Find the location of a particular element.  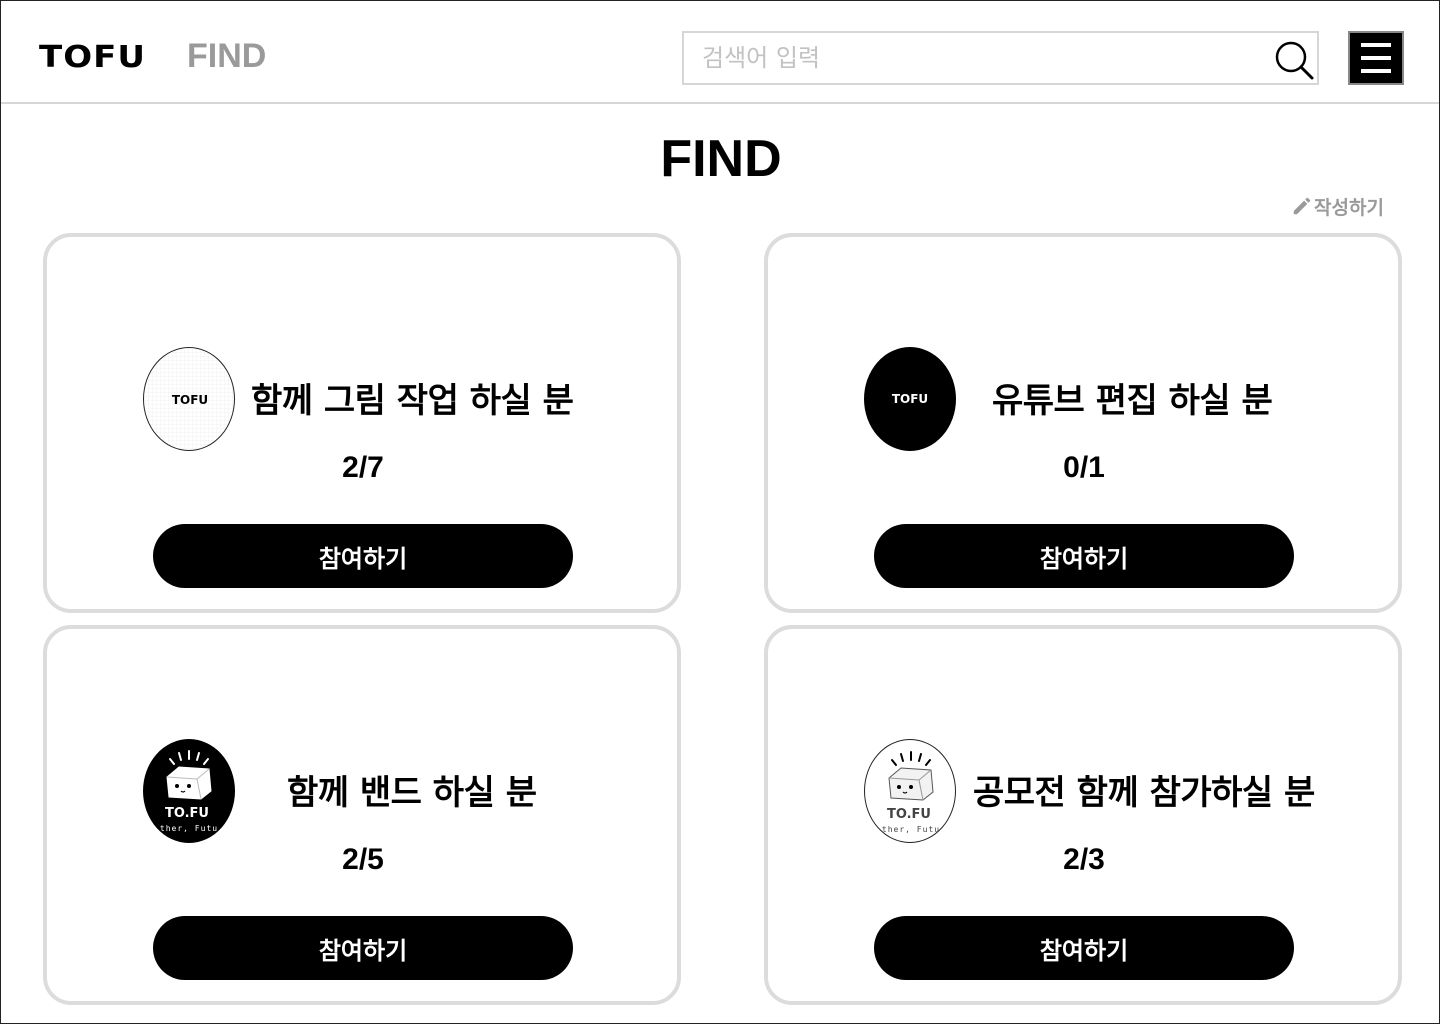

page-title: FIND is located at coordinates (721, 159).